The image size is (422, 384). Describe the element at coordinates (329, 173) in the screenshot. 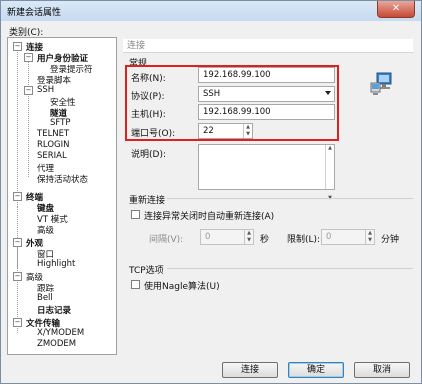

I see `textarea-scroll: ▲▼` at that location.